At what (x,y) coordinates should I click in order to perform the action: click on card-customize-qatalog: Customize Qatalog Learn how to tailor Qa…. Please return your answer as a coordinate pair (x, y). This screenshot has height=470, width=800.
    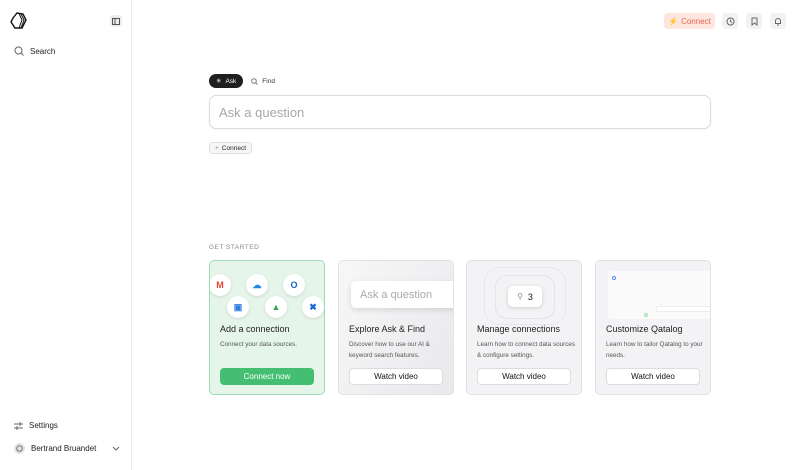
    Looking at the image, I should click on (653, 327).